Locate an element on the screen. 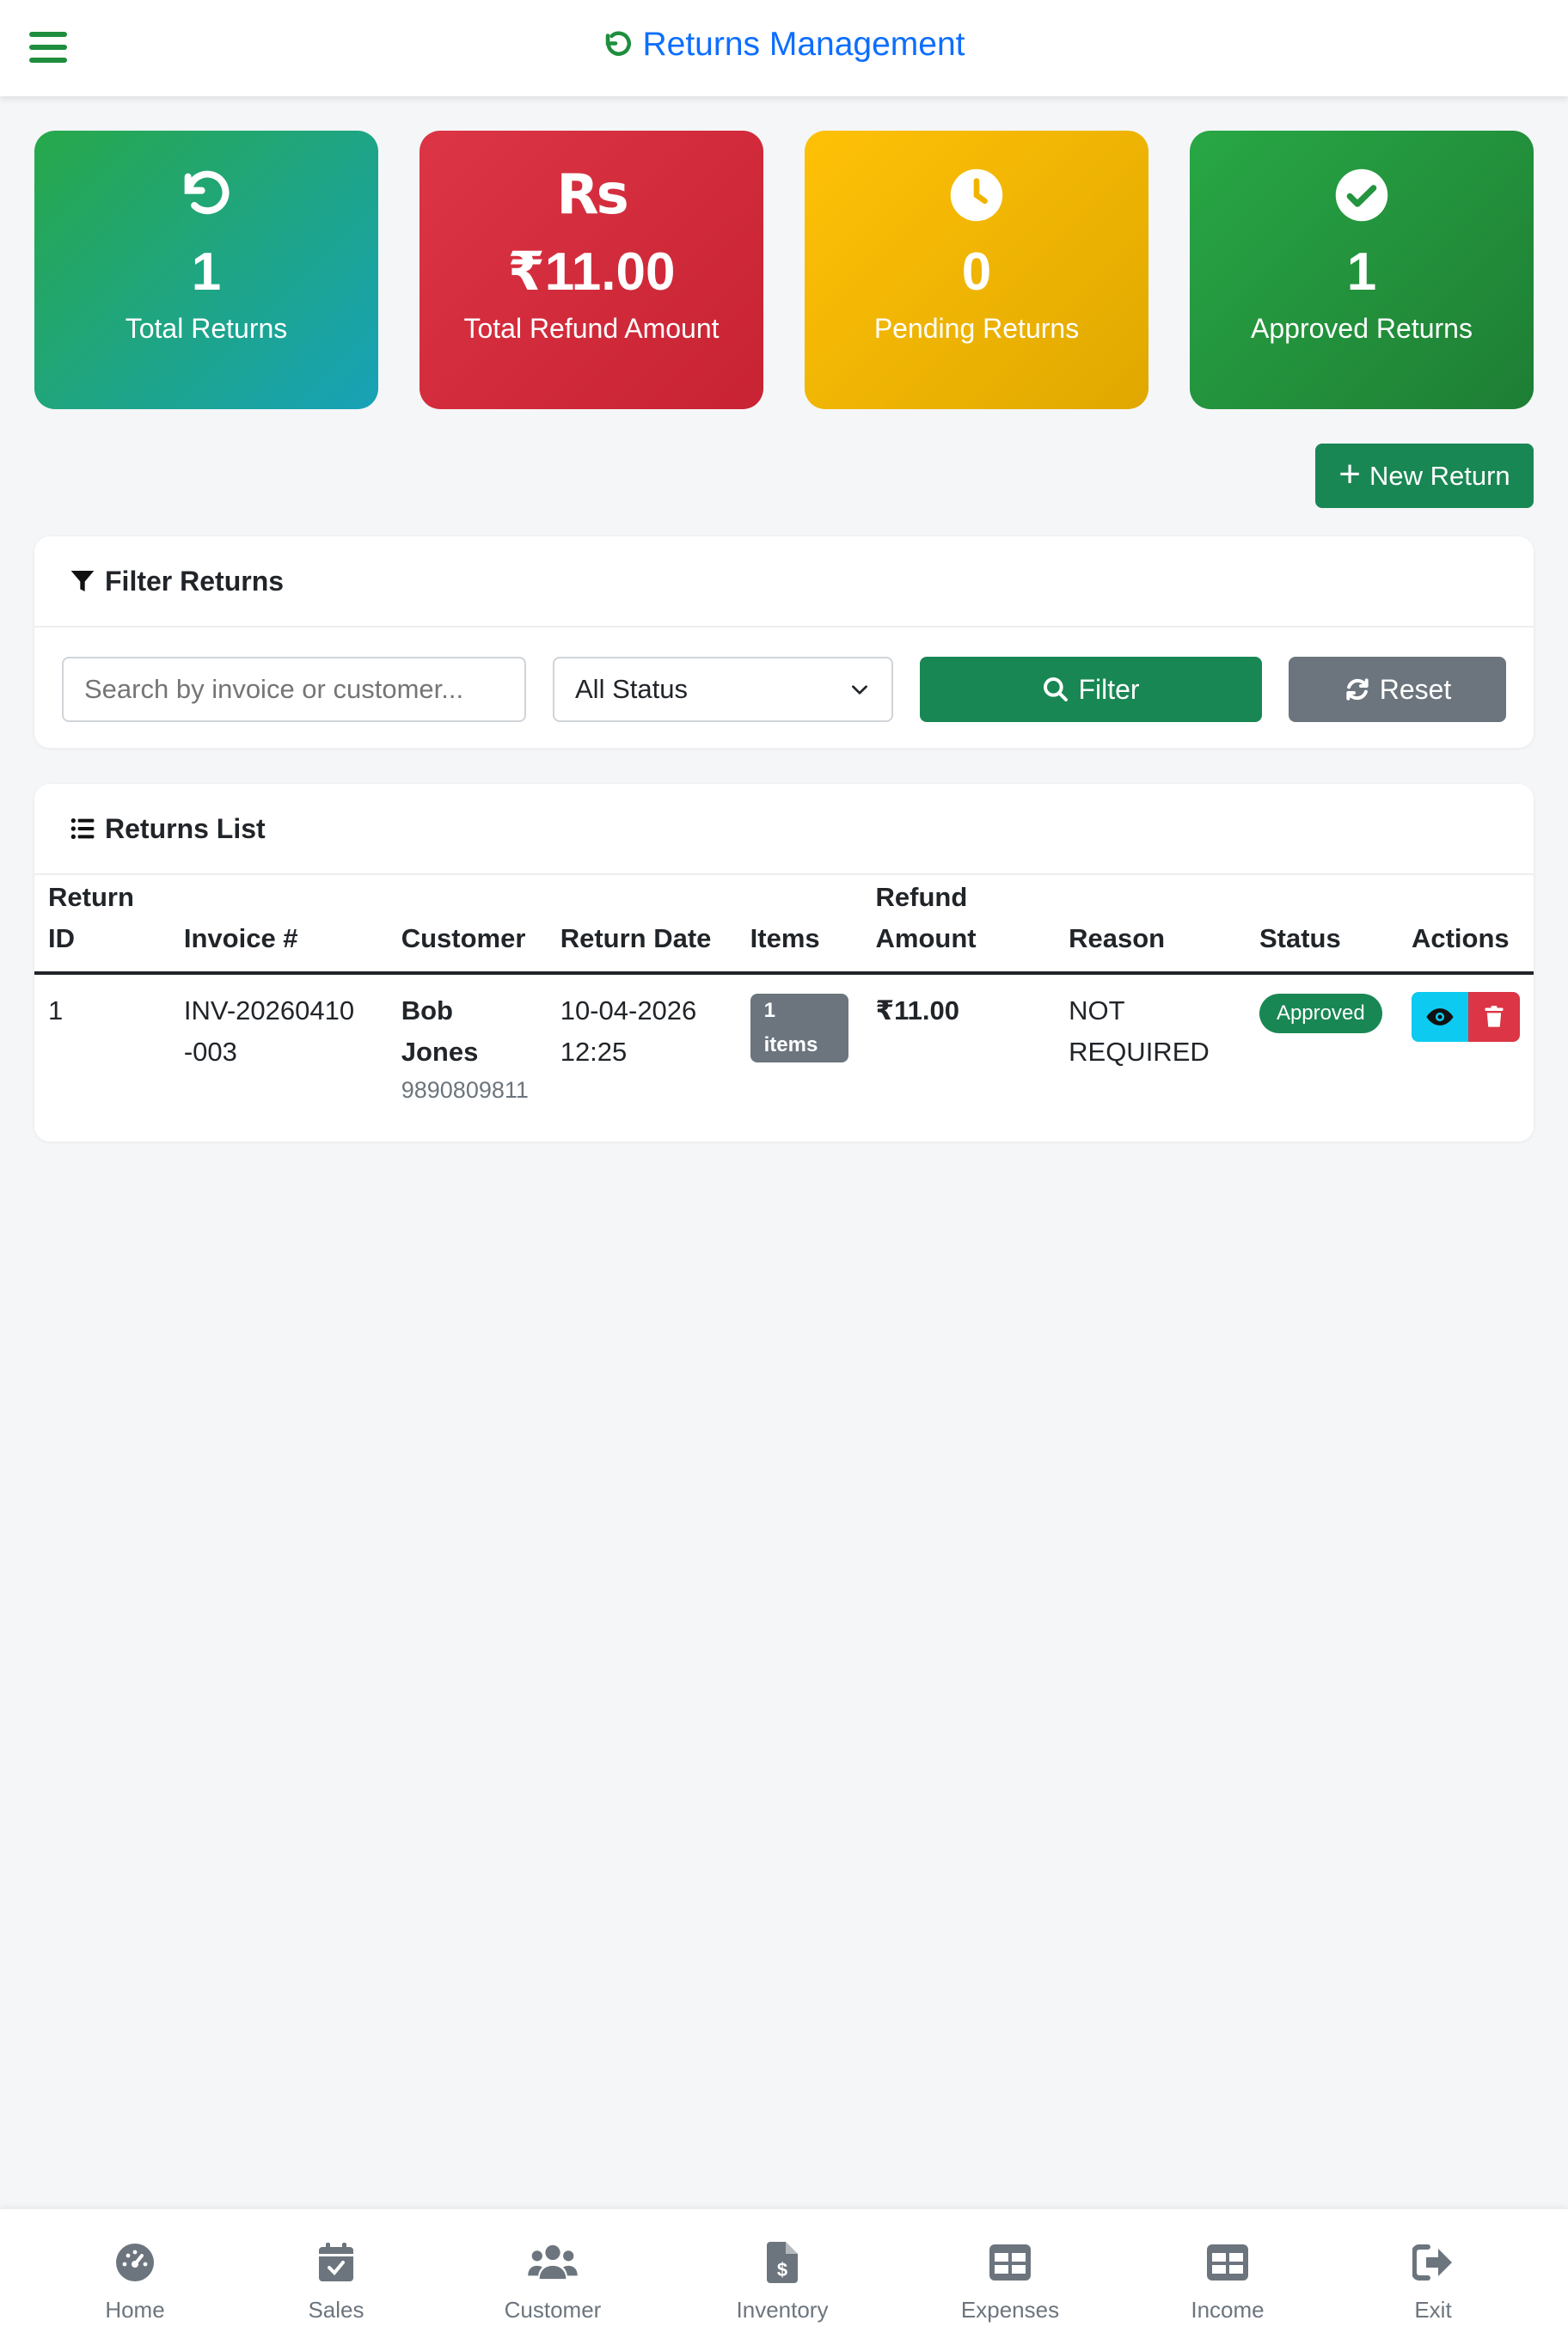  users-icon is located at coordinates (553, 2262).